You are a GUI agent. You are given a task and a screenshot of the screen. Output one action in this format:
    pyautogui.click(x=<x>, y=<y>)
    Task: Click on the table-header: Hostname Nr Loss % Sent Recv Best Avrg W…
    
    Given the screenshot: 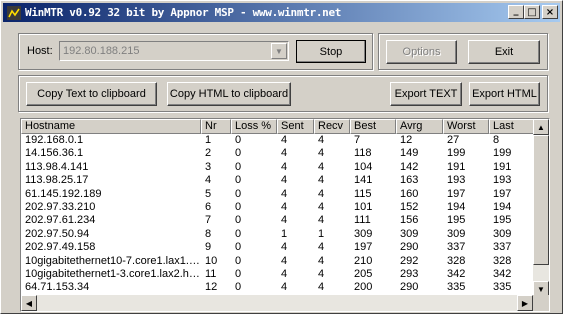 What is the action you would take?
    pyautogui.click(x=278, y=126)
    